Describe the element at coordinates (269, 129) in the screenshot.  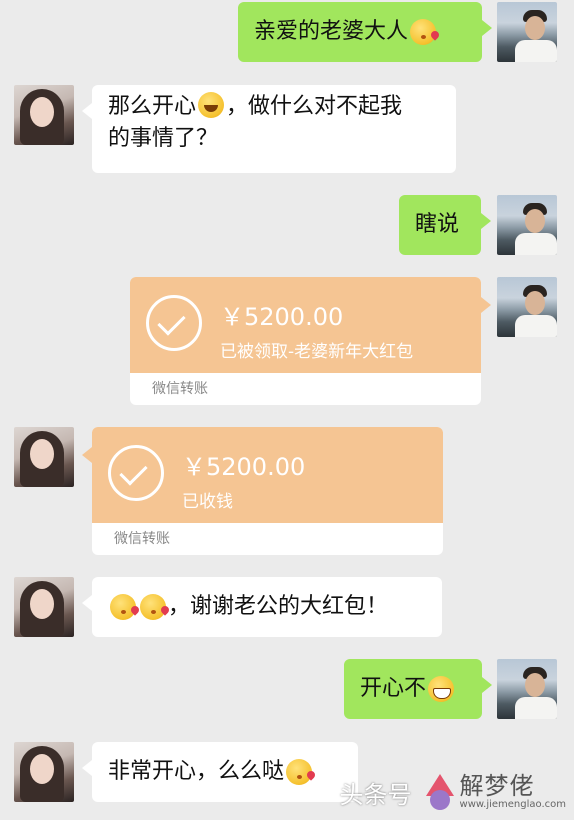
I see `message-bubble-received: 那么开心 ，做什么对不起我 的事情了？` at that location.